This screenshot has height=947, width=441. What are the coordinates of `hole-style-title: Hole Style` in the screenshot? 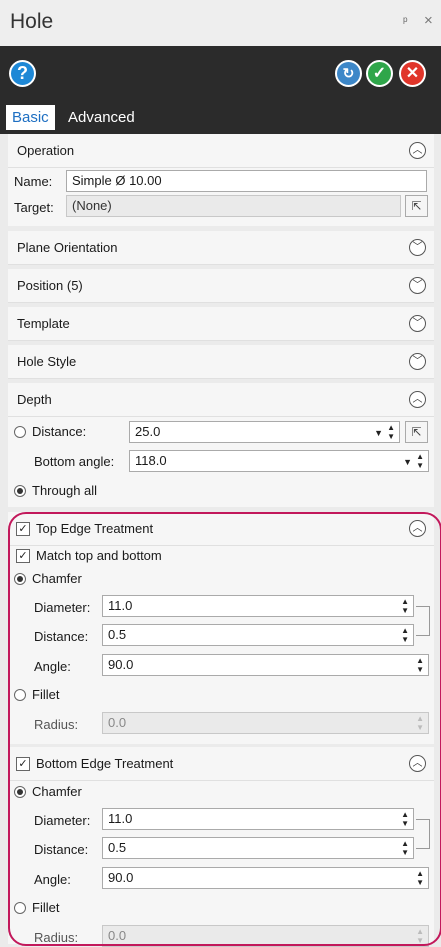 It's located at (47, 361).